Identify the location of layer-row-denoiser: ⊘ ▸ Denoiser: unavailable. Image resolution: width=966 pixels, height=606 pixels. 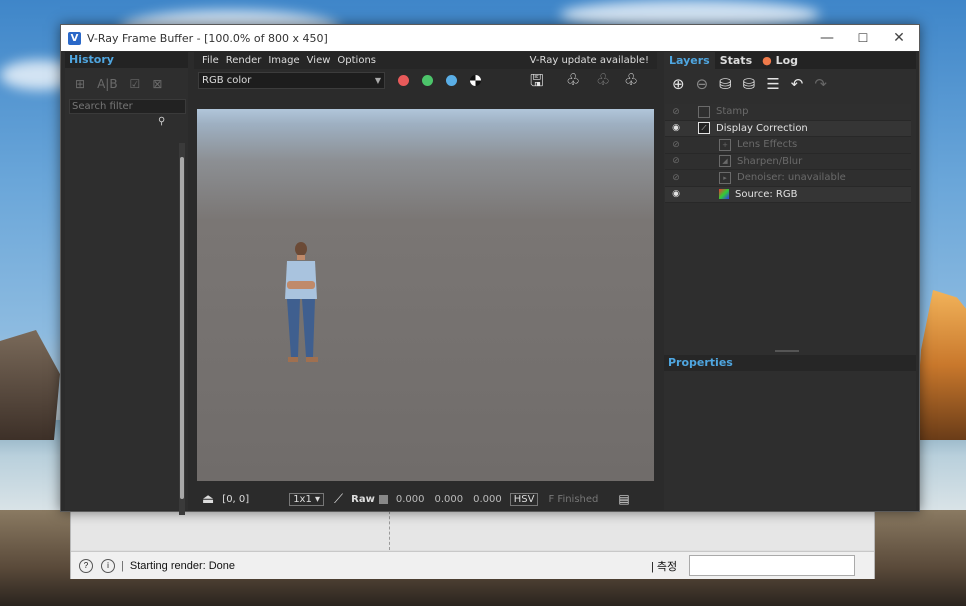
(788, 178).